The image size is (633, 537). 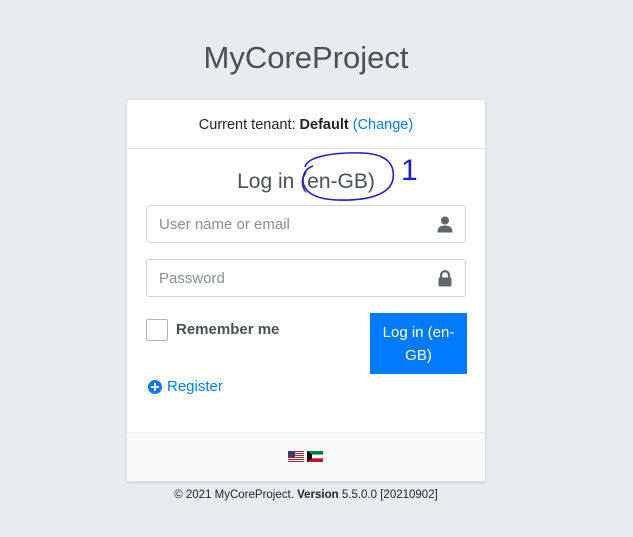 I want to click on register-link: Register, so click(x=185, y=386).